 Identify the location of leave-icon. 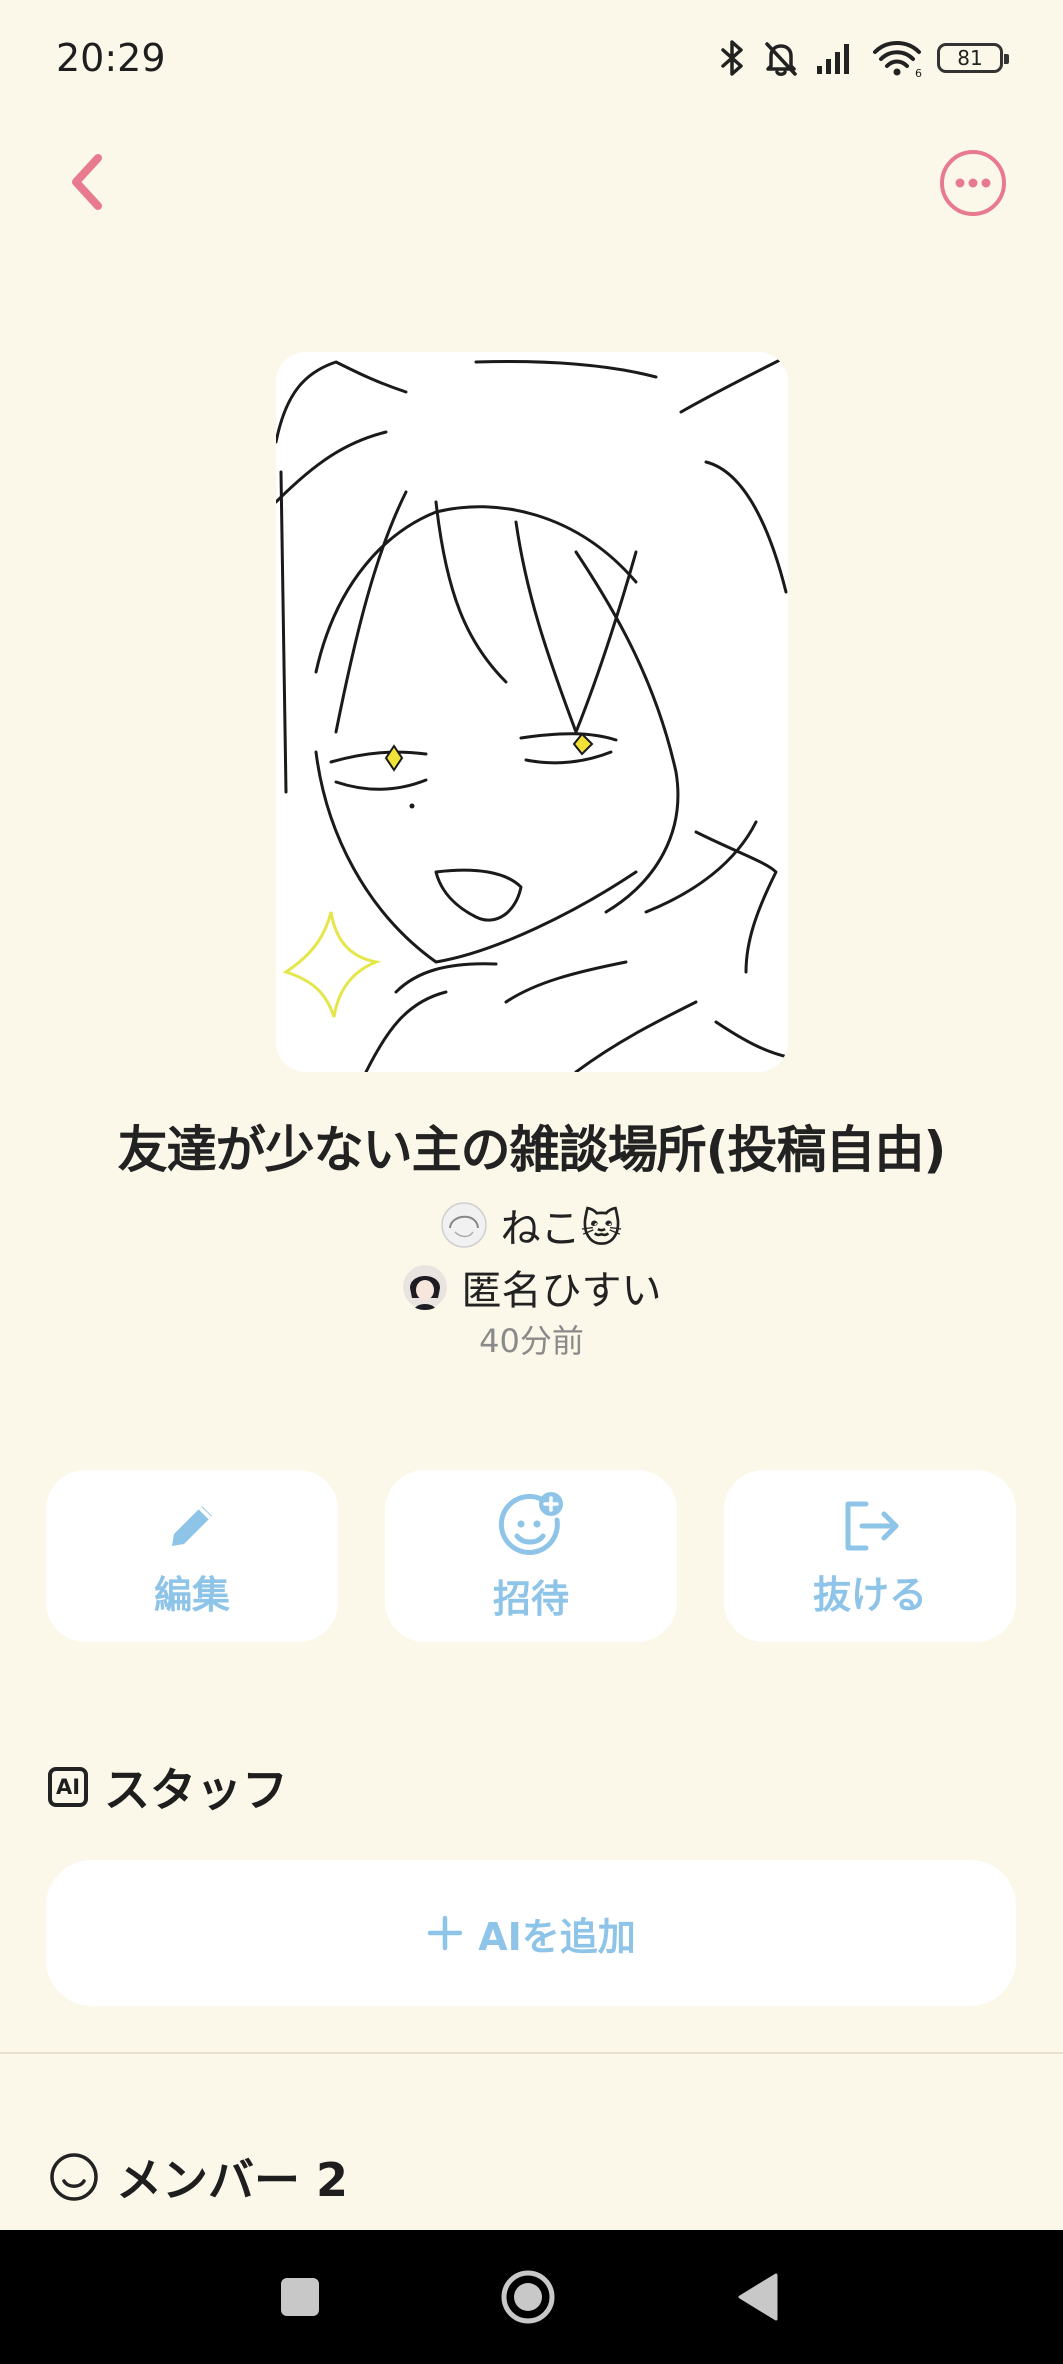
(872, 1525).